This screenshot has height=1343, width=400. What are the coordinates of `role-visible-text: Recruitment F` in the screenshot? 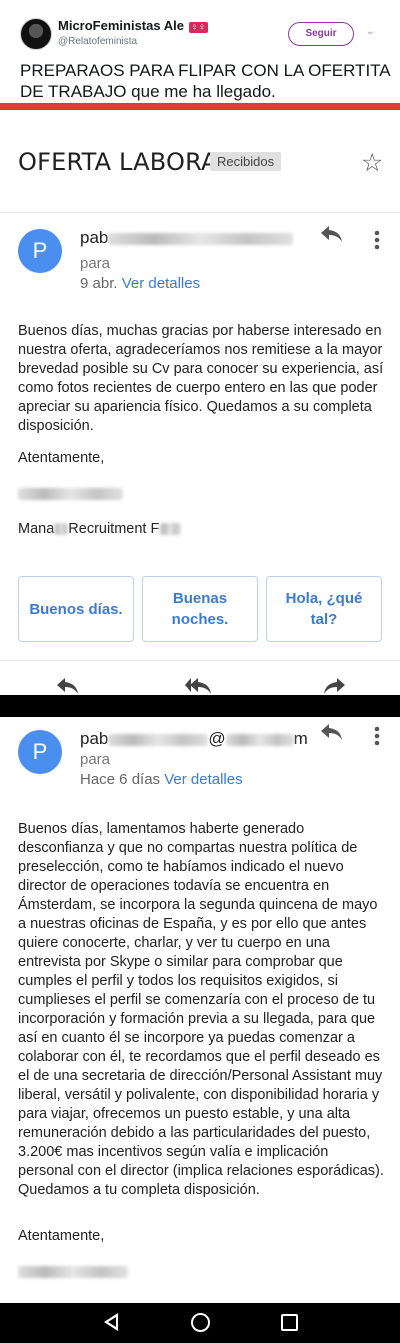 It's located at (114, 529).